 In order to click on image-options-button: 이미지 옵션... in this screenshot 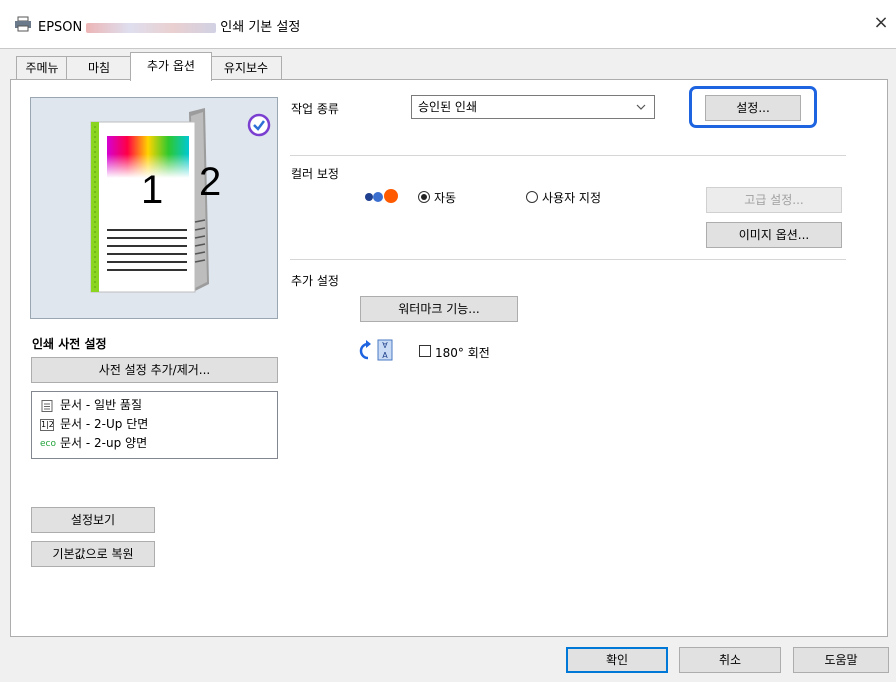, I will do `click(774, 235)`.